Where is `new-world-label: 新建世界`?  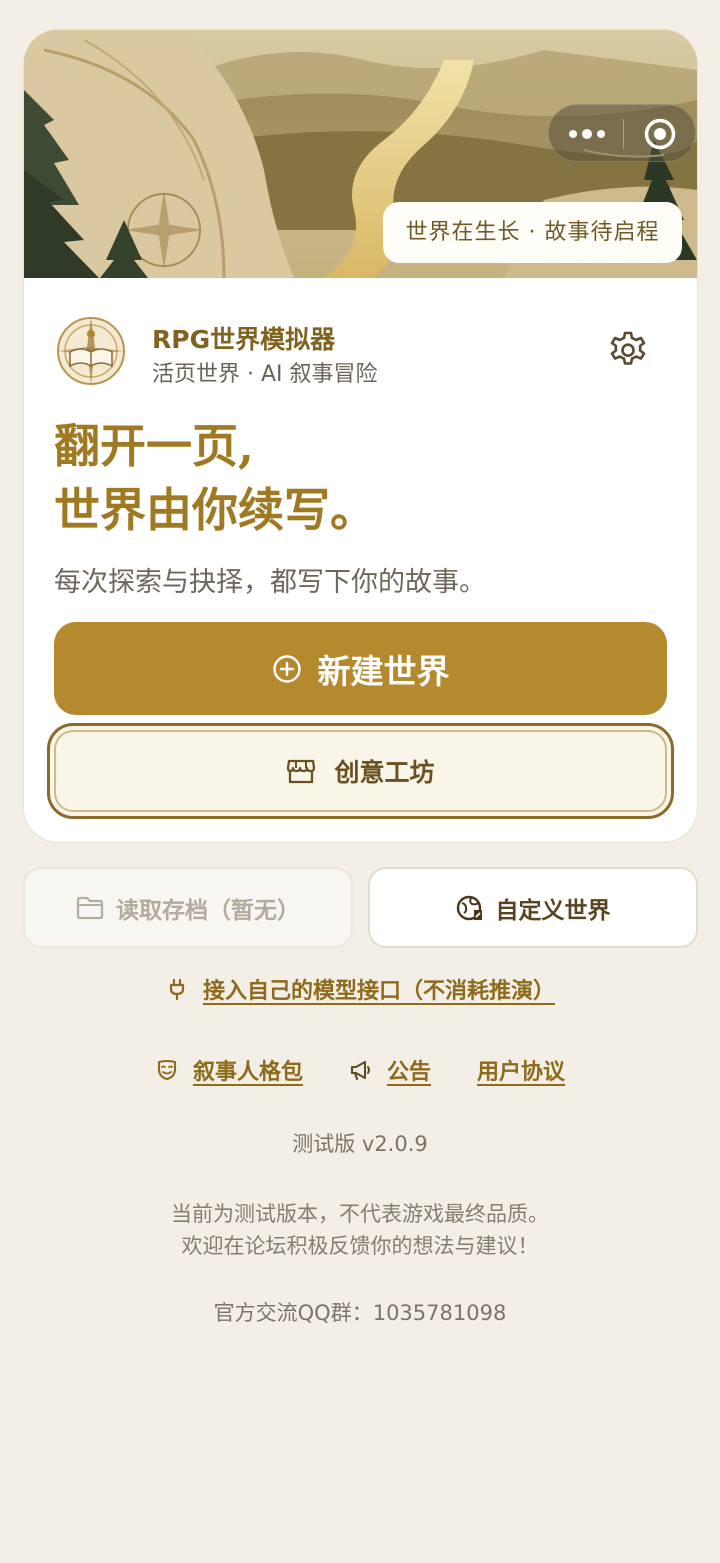
new-world-label: 新建世界 is located at coordinates (383, 671).